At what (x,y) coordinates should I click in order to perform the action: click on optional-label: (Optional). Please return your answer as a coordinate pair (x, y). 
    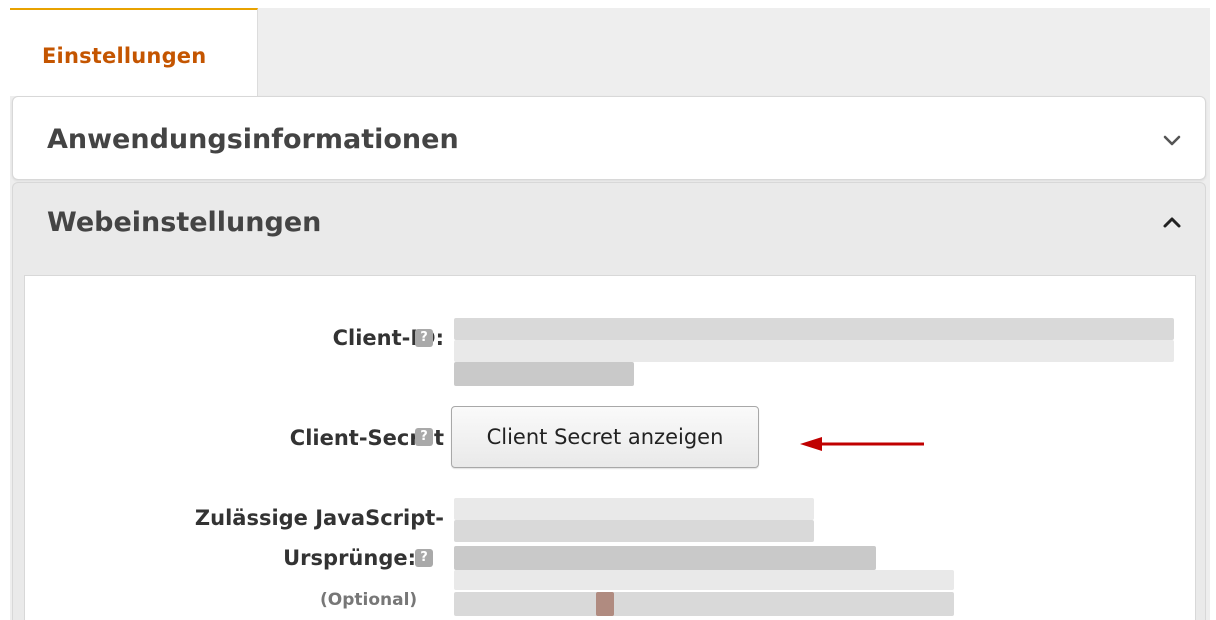
    Looking at the image, I should click on (369, 600).